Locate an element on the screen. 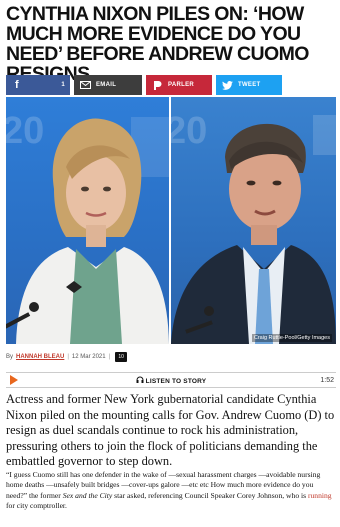  backdrop-logo-left: 20 is located at coordinates (25, 131).